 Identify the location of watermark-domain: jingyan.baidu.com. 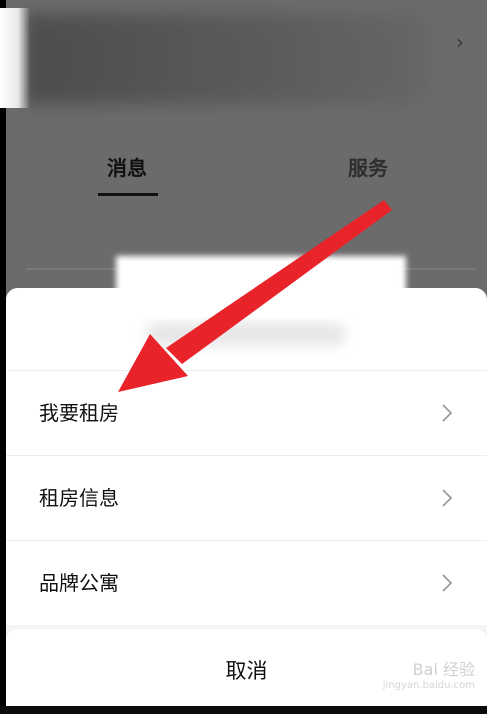
(428, 685).